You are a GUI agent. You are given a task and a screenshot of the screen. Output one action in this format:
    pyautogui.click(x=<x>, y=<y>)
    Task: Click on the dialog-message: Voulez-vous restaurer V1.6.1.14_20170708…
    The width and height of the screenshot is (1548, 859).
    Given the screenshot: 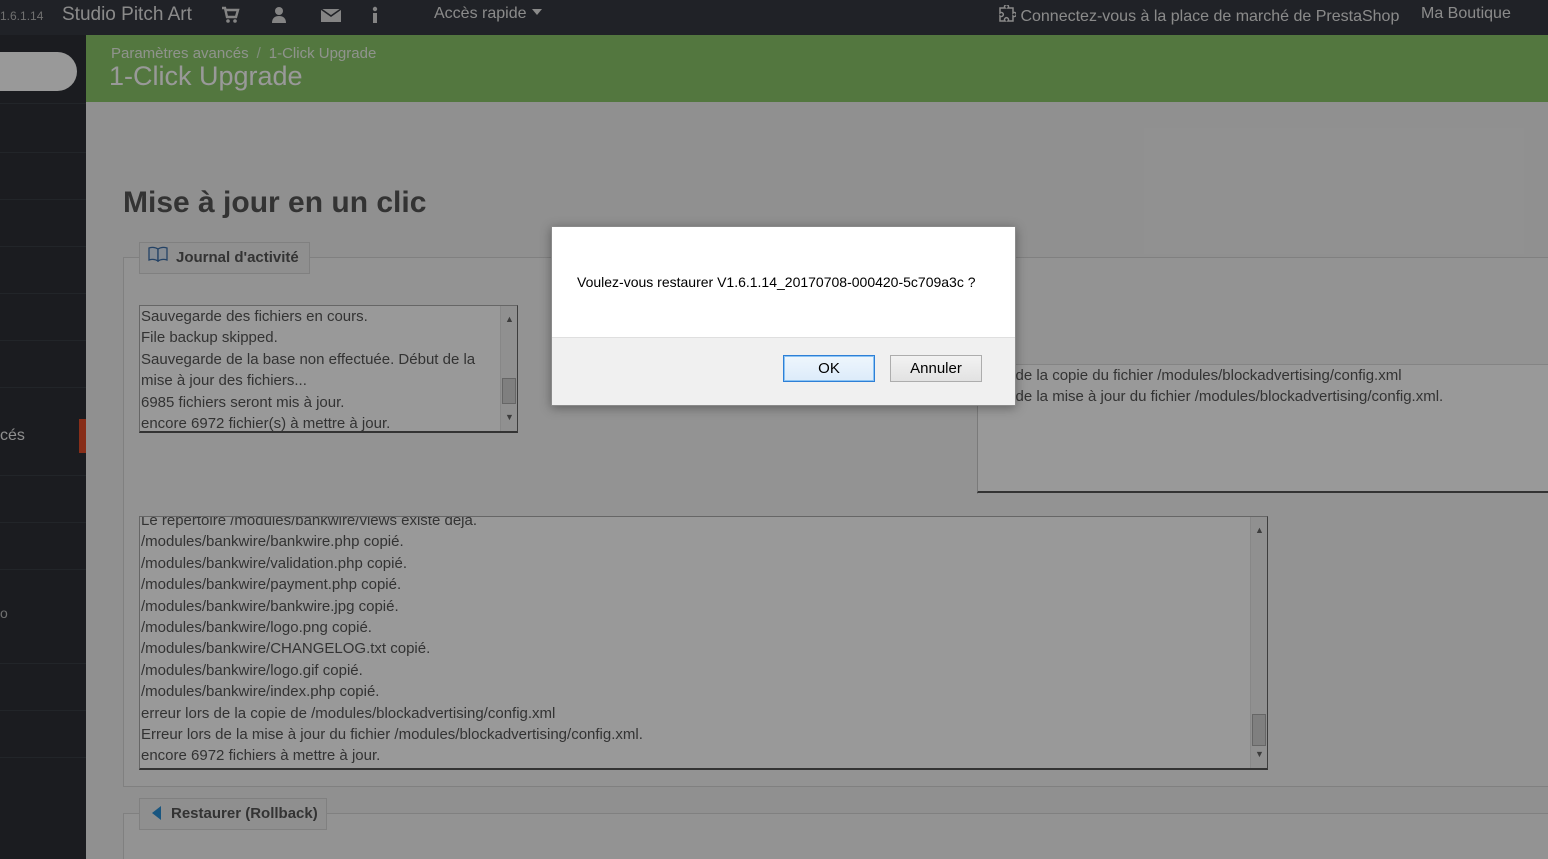 What is the action you would take?
    pyautogui.click(x=776, y=282)
    